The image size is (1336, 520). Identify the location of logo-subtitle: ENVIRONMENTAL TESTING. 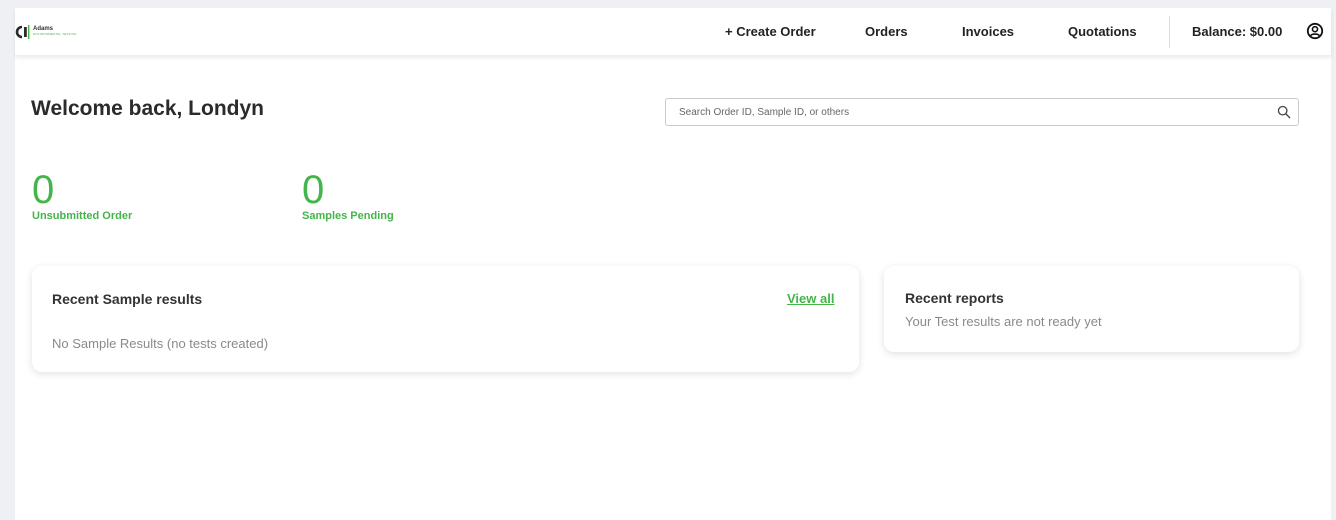
(55, 34).